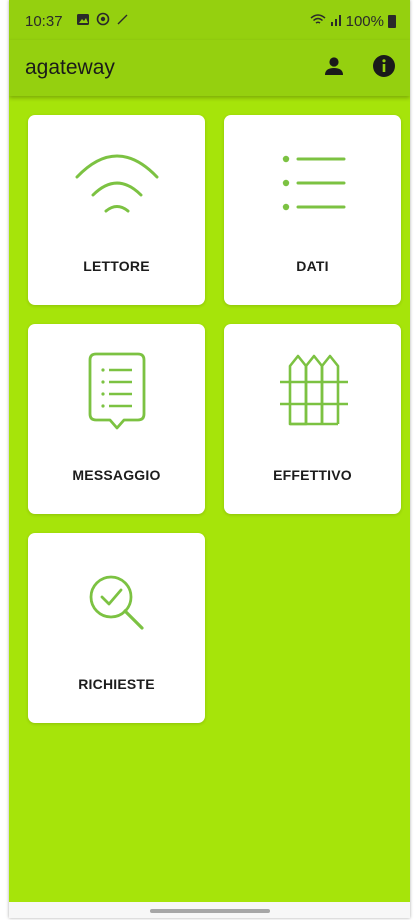 This screenshot has height=920, width=419. What do you see at coordinates (392, 21) in the screenshot?
I see `battery-icon` at bounding box center [392, 21].